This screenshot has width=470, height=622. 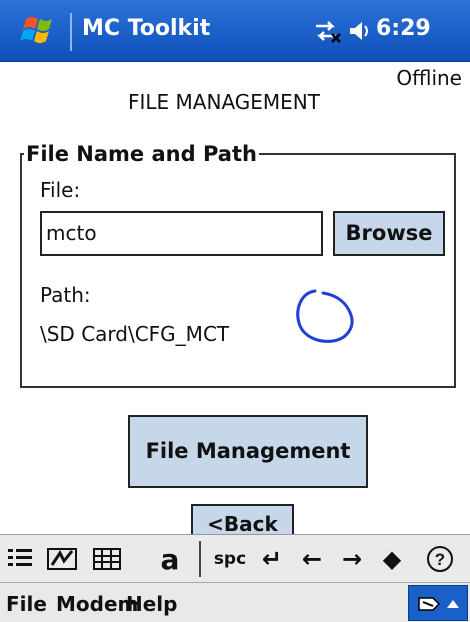 What do you see at coordinates (71, 32) in the screenshot?
I see `title-separator` at bounding box center [71, 32].